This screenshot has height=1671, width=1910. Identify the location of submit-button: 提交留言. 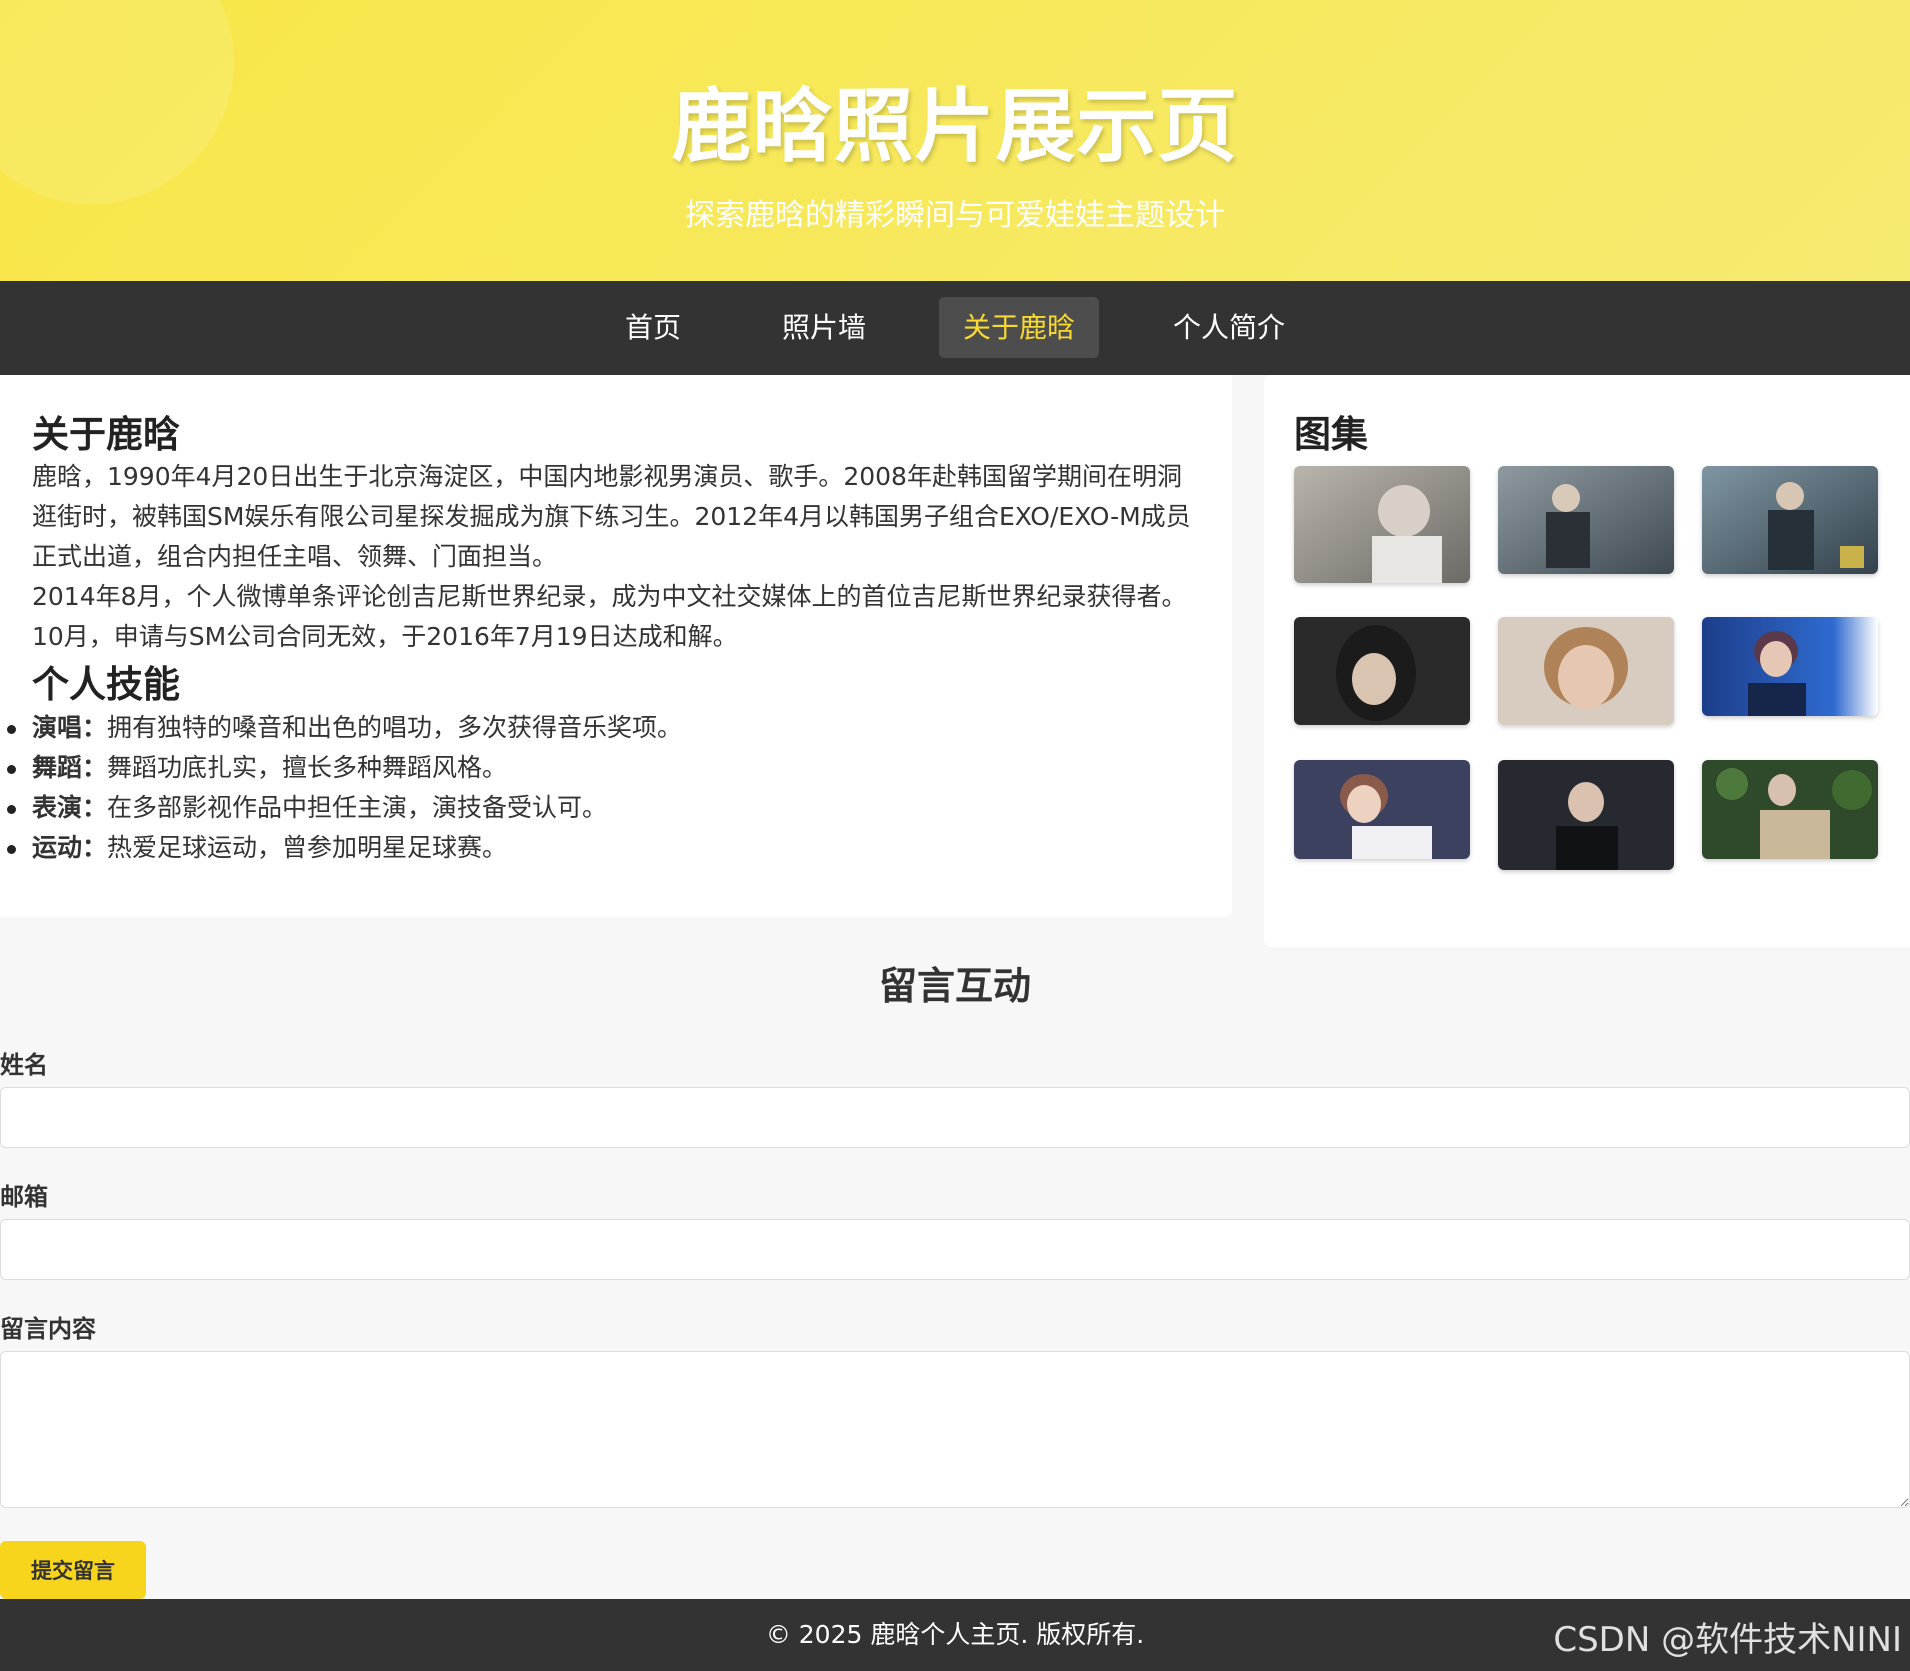
(73, 1570).